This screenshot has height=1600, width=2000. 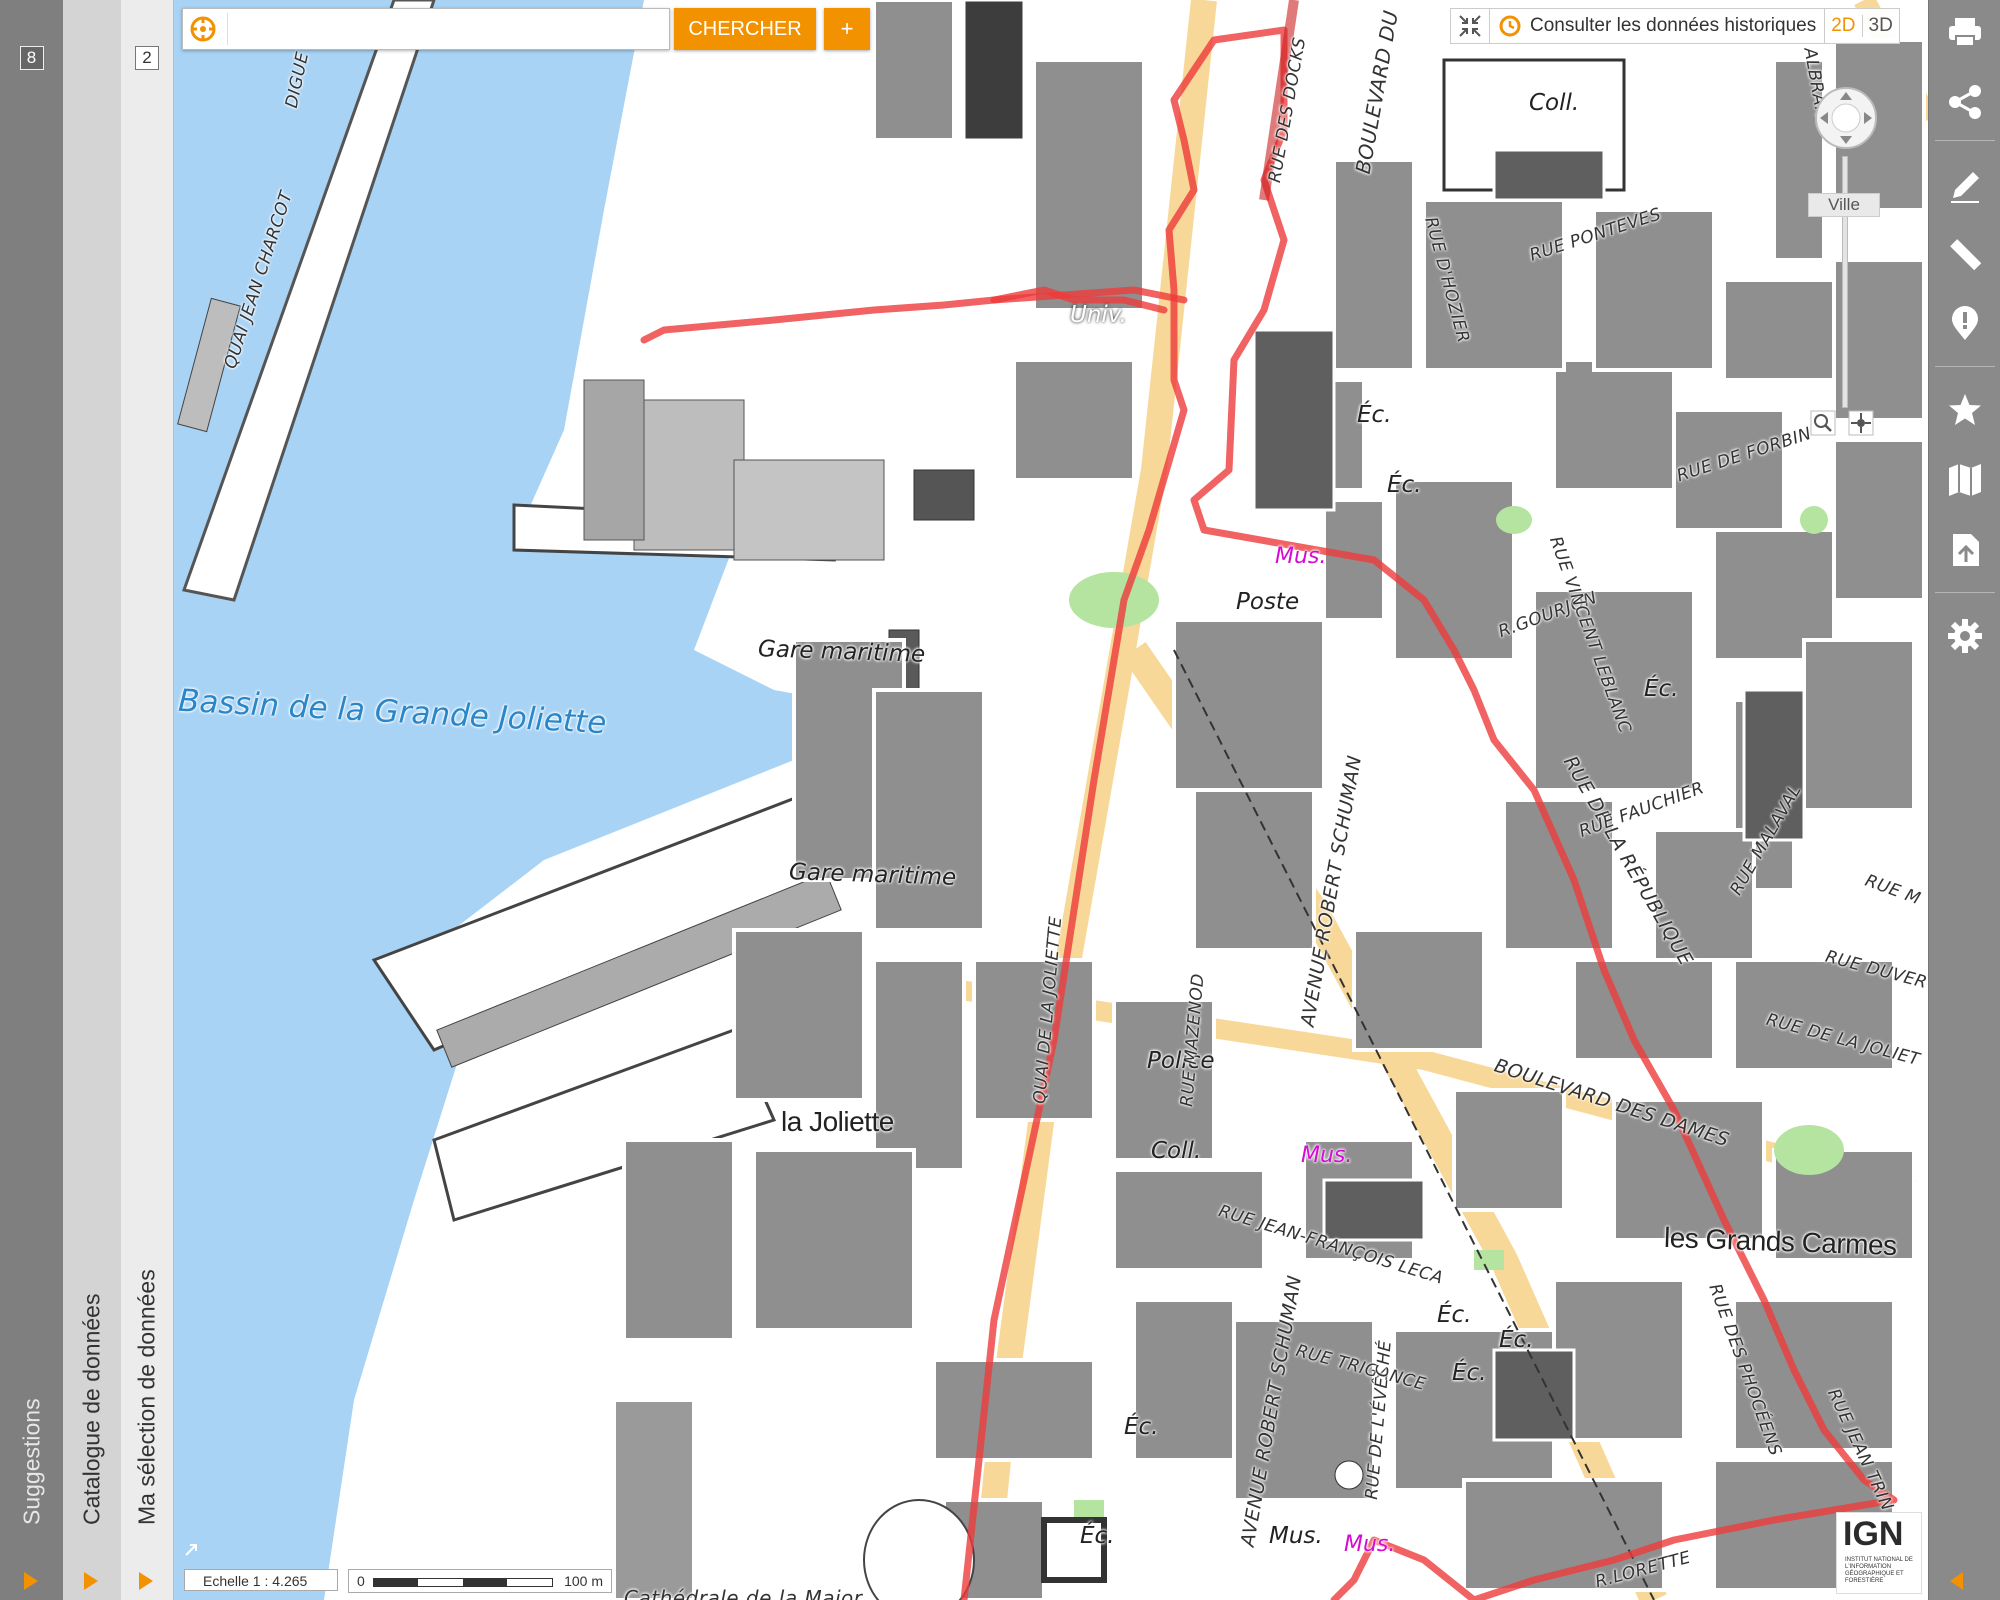 What do you see at coordinates (32, 800) in the screenshot?
I see `suggestions-panel: 8 Suggestions` at bounding box center [32, 800].